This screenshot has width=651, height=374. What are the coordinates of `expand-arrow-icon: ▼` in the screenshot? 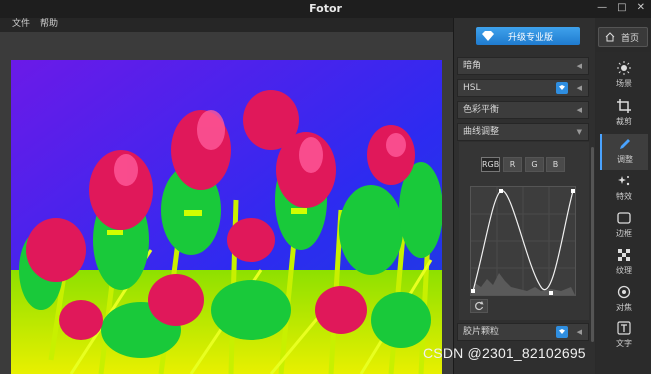 It's located at (579, 132).